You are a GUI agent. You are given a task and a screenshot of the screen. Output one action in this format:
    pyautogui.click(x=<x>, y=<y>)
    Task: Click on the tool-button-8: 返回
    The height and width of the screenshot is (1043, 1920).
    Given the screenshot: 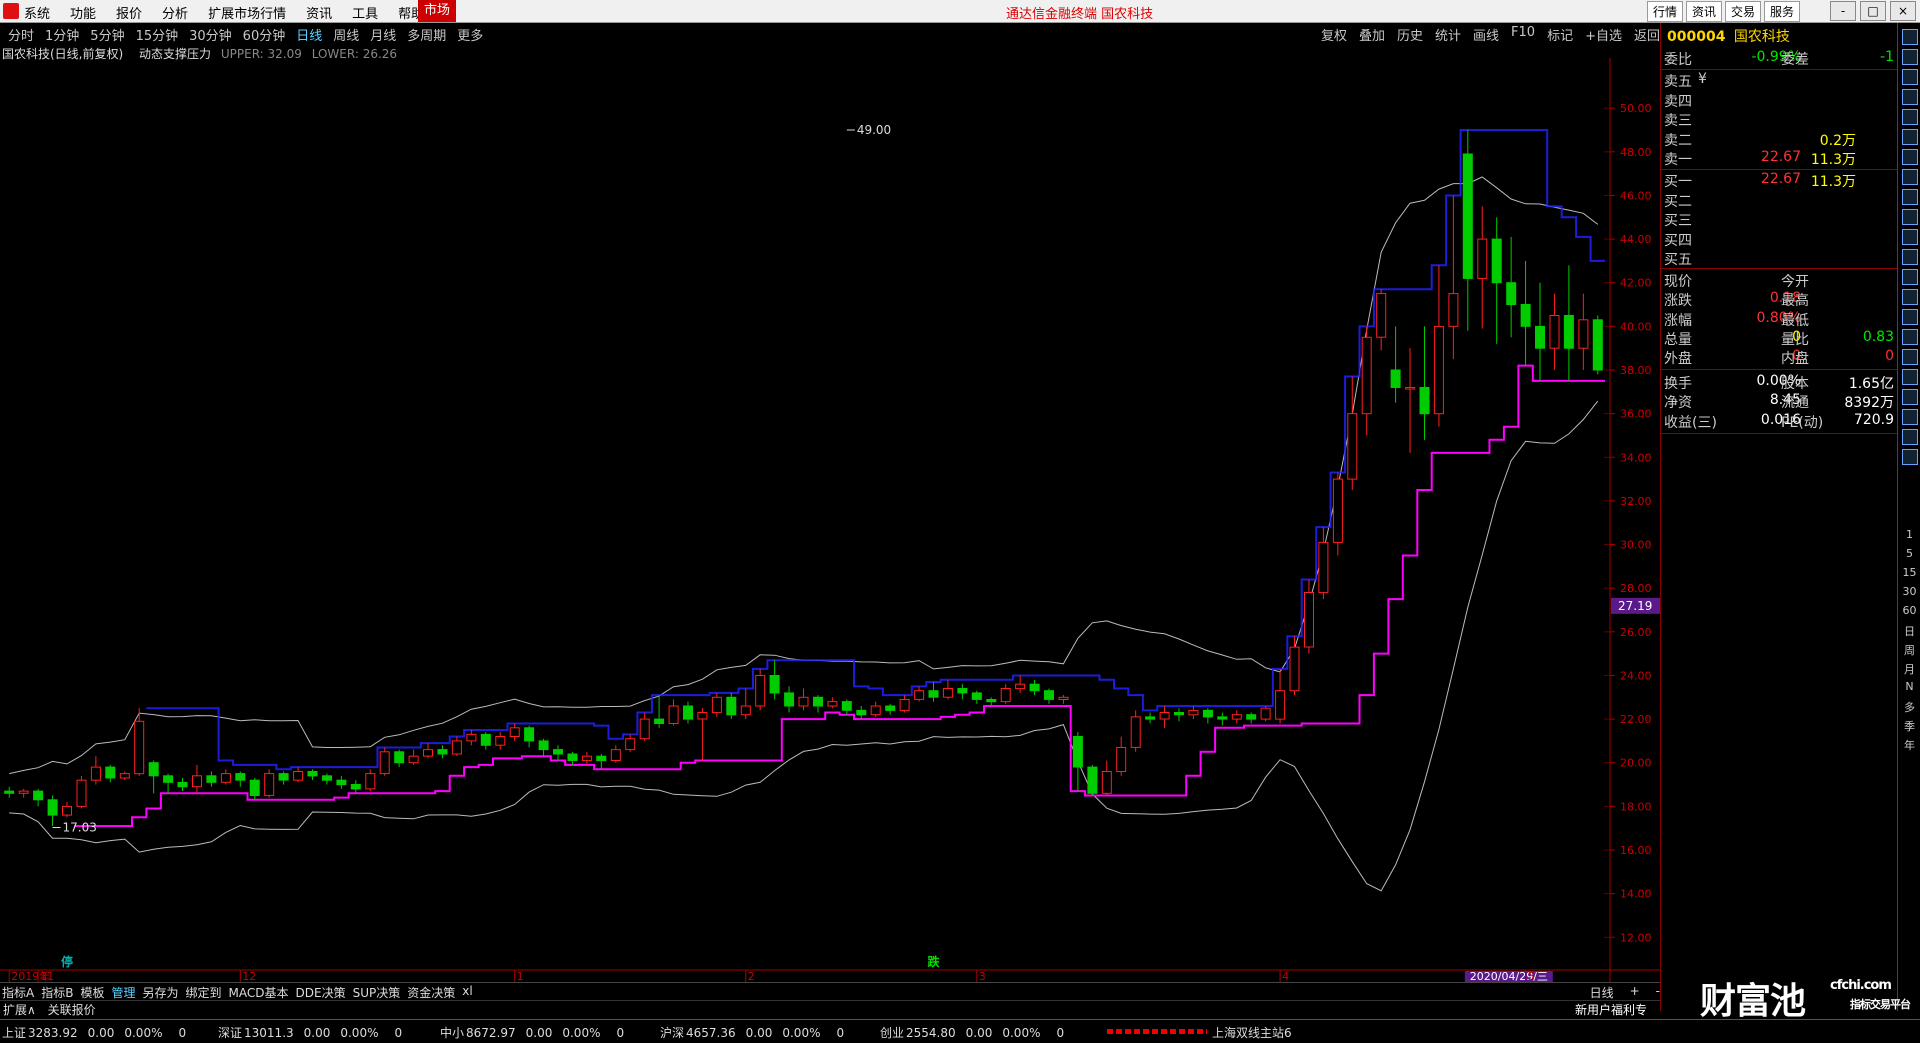 What is the action you would take?
    pyautogui.click(x=1647, y=34)
    